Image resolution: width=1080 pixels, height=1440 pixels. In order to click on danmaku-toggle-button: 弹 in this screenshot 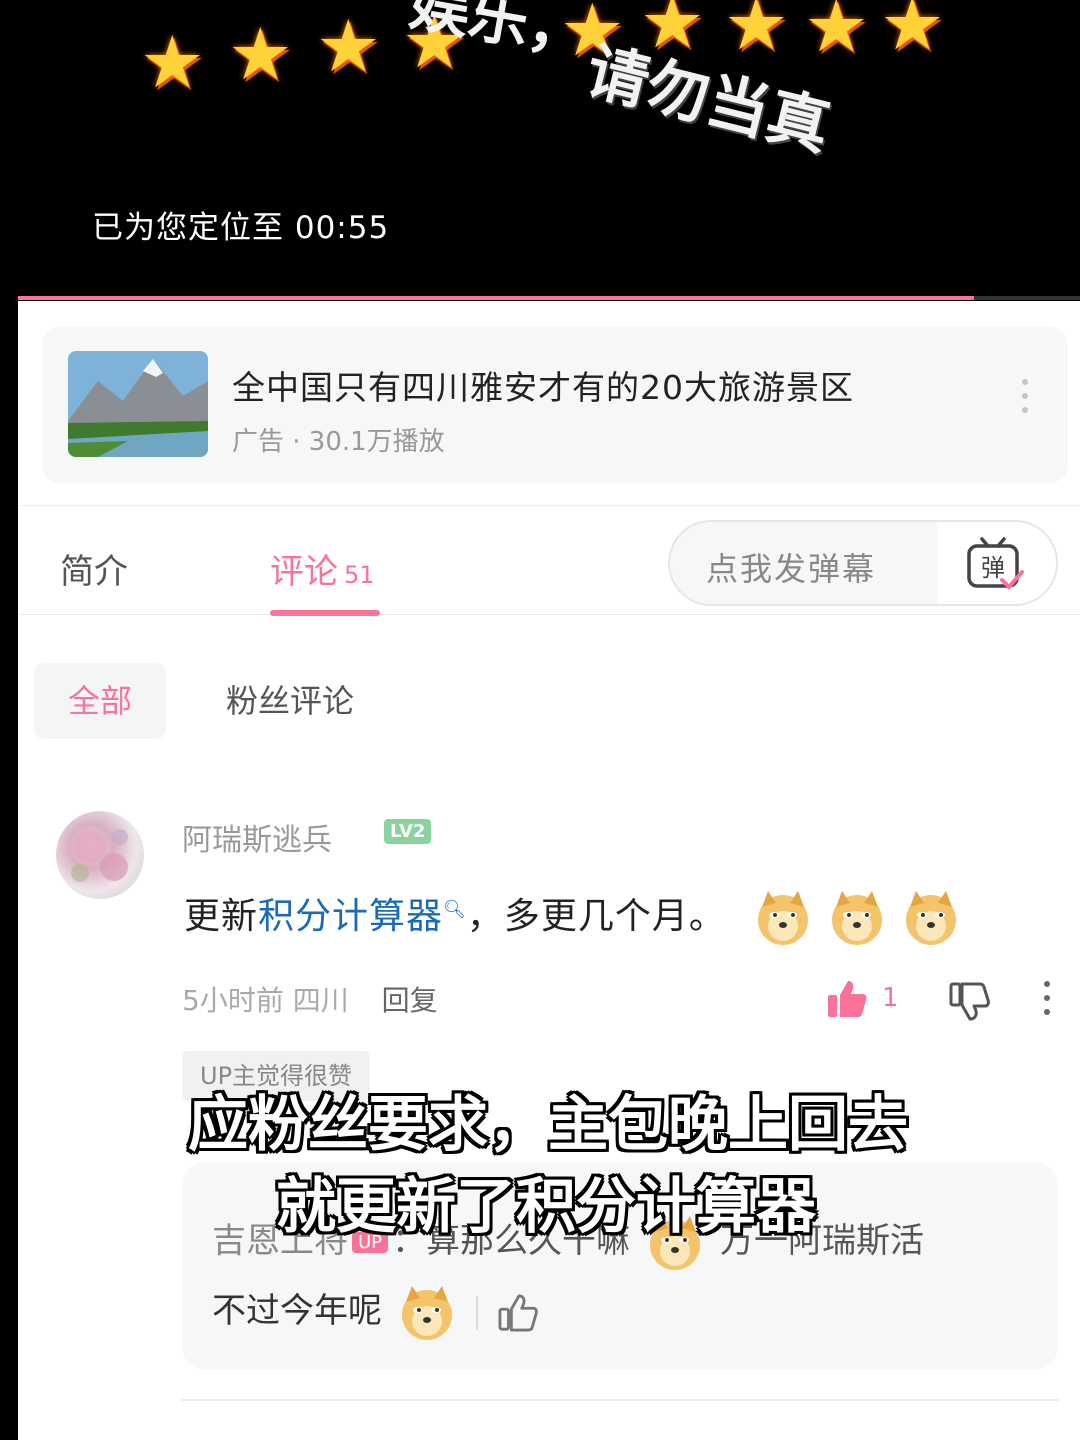, I will do `click(997, 563)`.